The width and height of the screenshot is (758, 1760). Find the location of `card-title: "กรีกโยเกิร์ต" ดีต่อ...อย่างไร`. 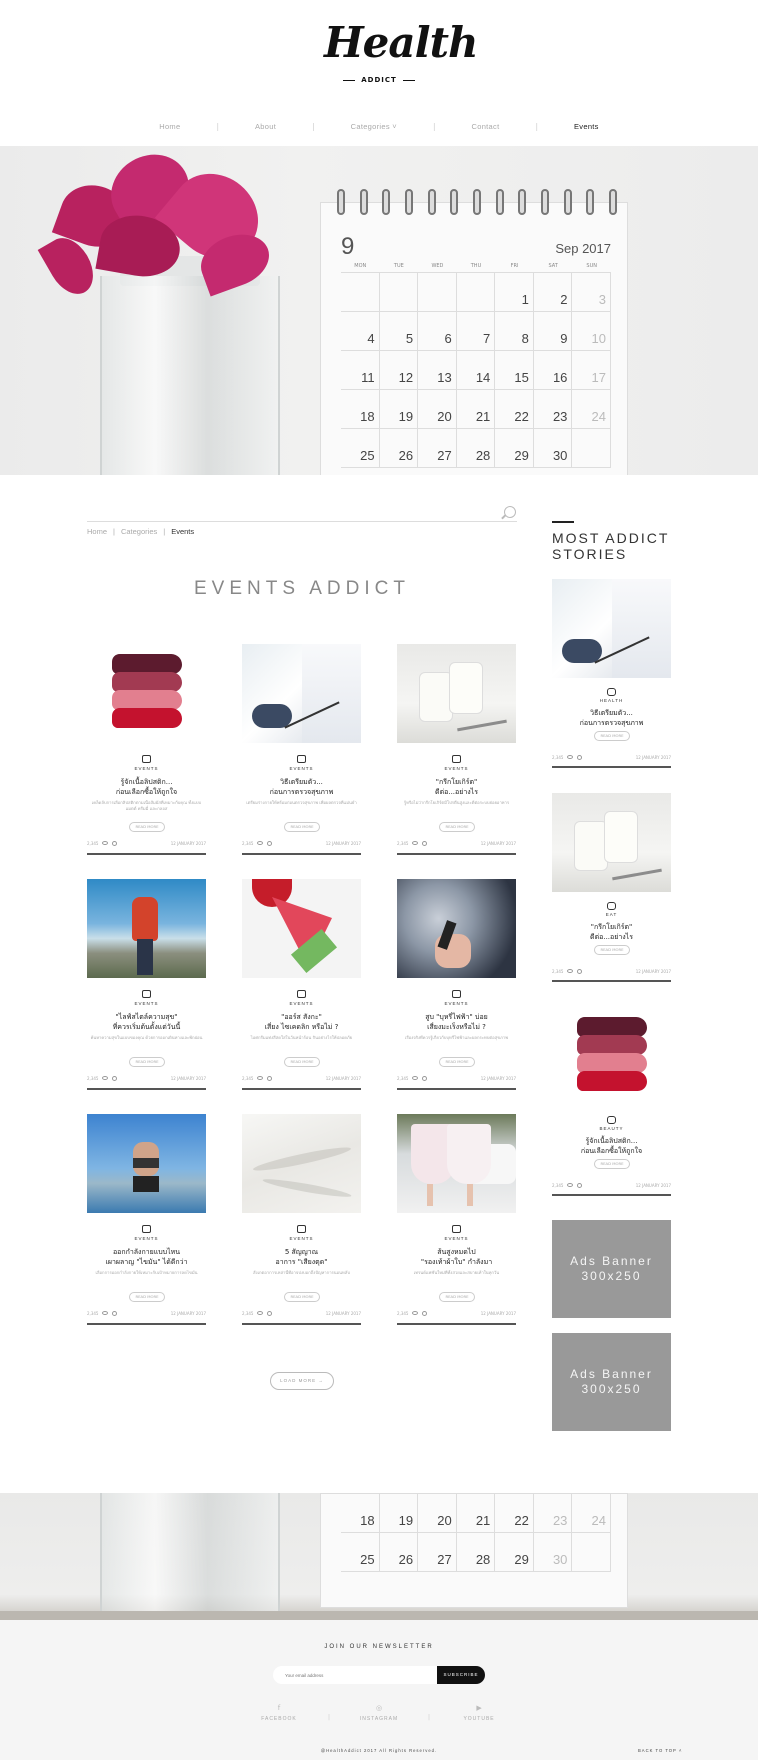

card-title: "กรีกโยเกิร์ต" ดีต่อ...อย่างไร is located at coordinates (456, 787).